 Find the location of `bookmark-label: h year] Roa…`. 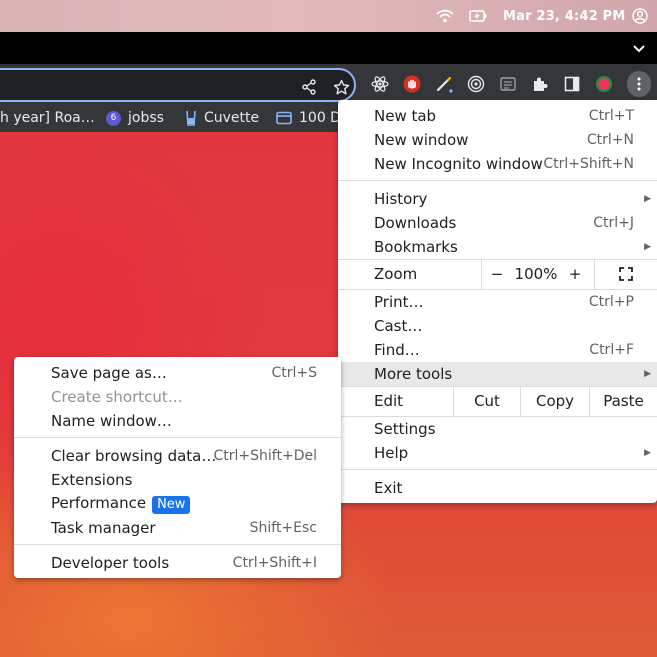

bookmark-label: h year] Roa… is located at coordinates (47, 118).